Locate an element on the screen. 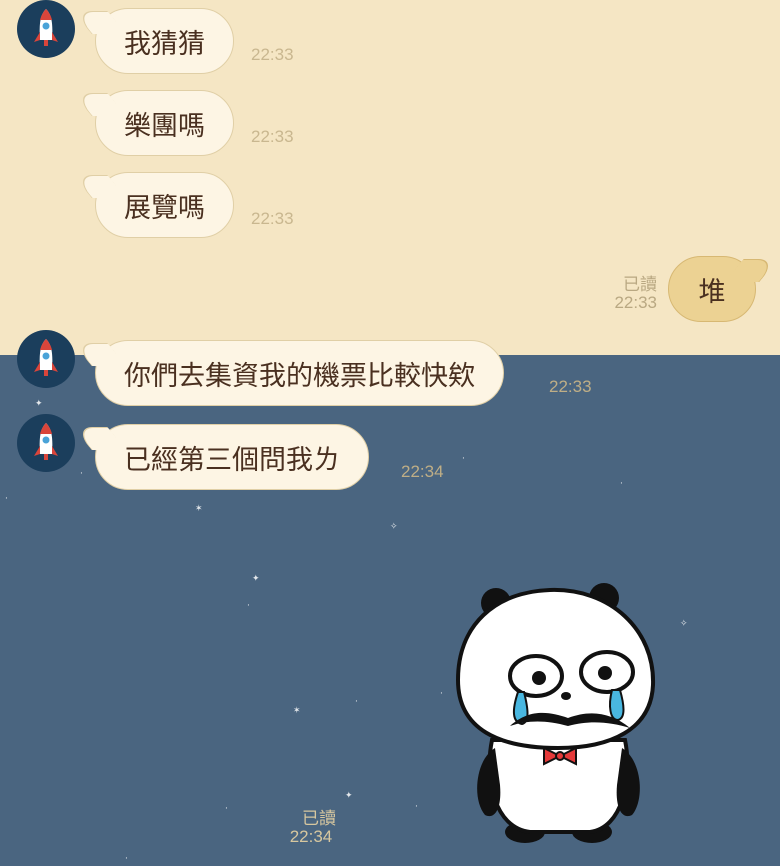  crying-panda-sticker is located at coordinates (557, 715).